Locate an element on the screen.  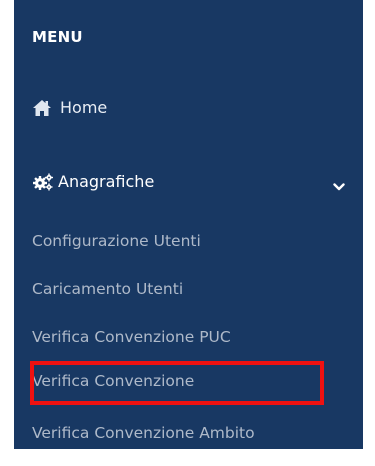
submenu-item-configurazione-utenti: Configurazione Utenti is located at coordinates (116, 241).